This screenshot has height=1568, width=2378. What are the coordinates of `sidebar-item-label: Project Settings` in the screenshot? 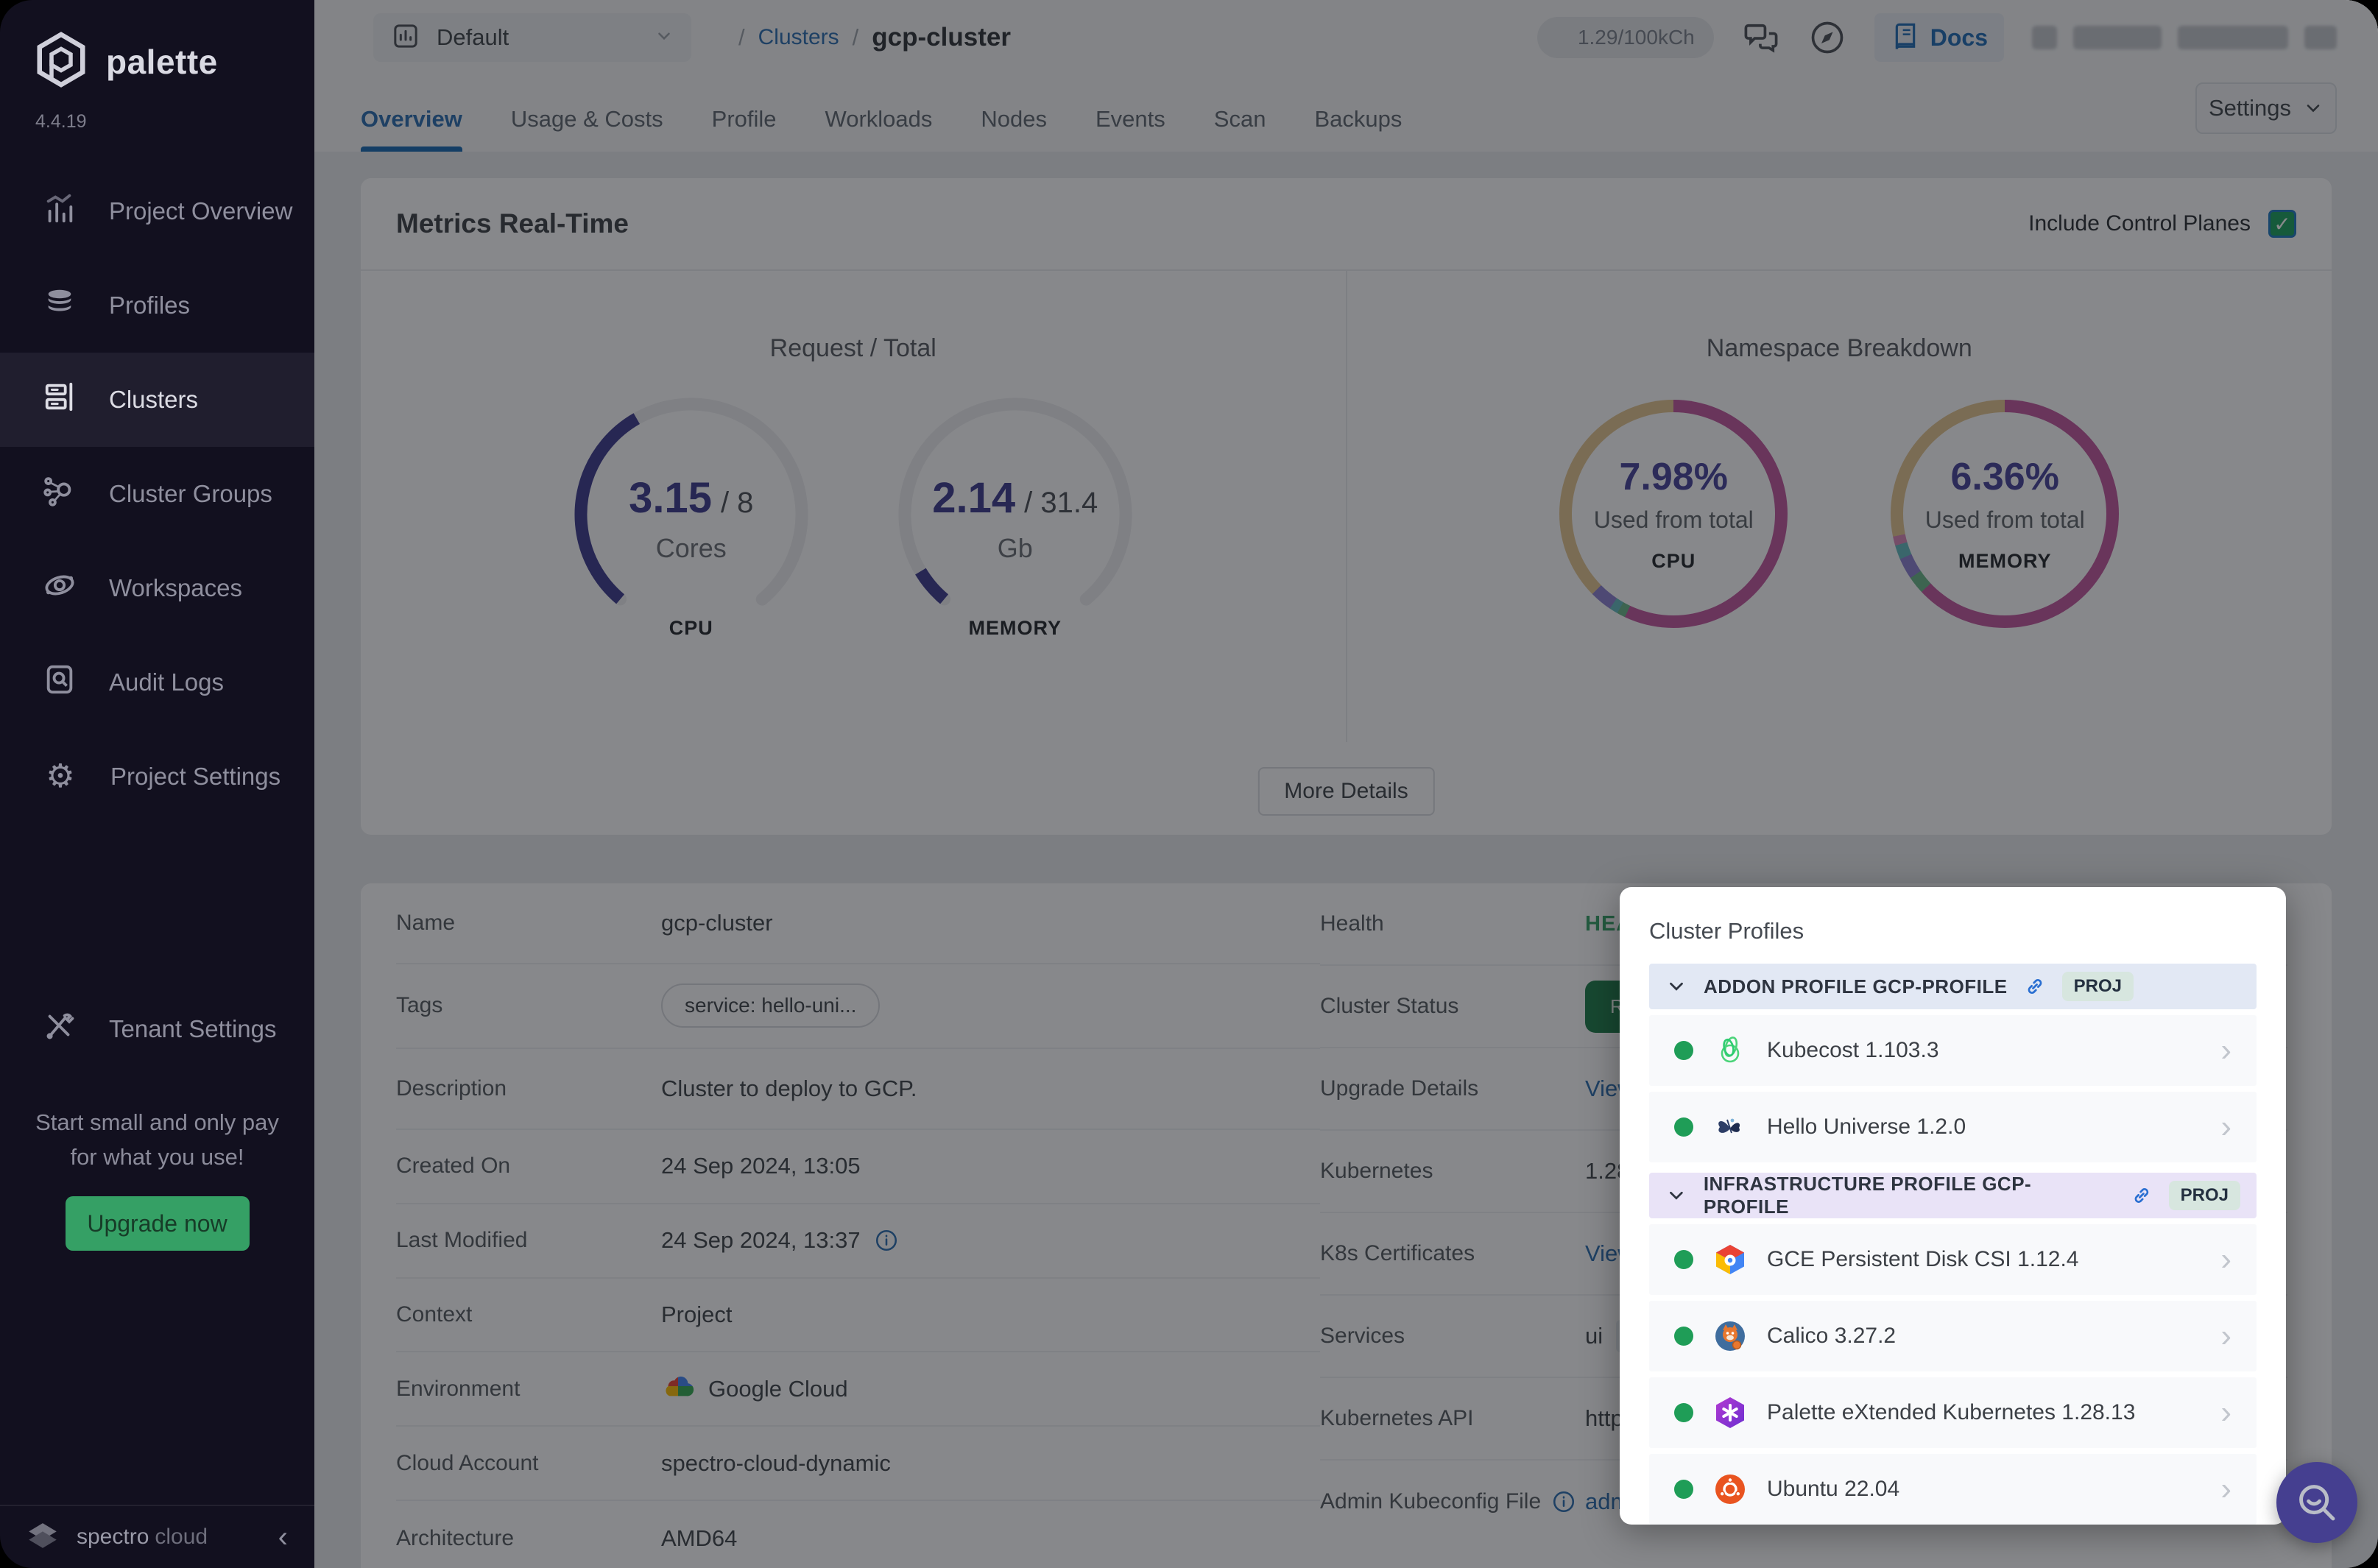 It's located at (195, 777).